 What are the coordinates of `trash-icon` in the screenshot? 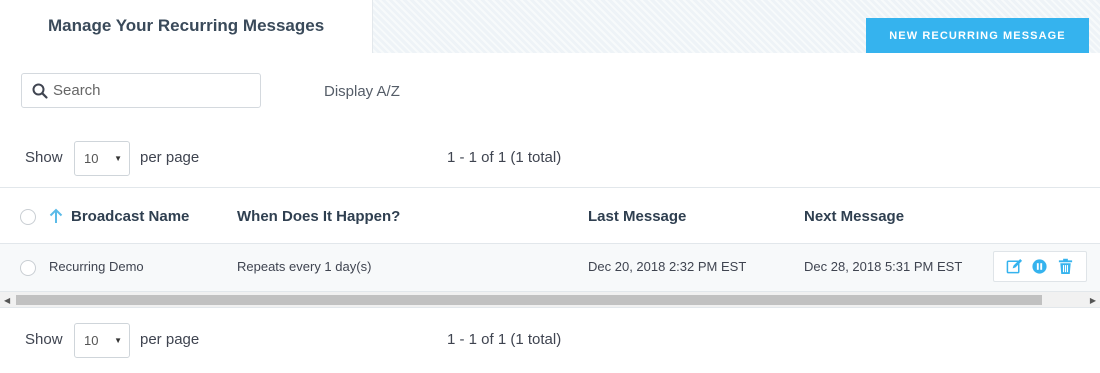 It's located at (1065, 266).